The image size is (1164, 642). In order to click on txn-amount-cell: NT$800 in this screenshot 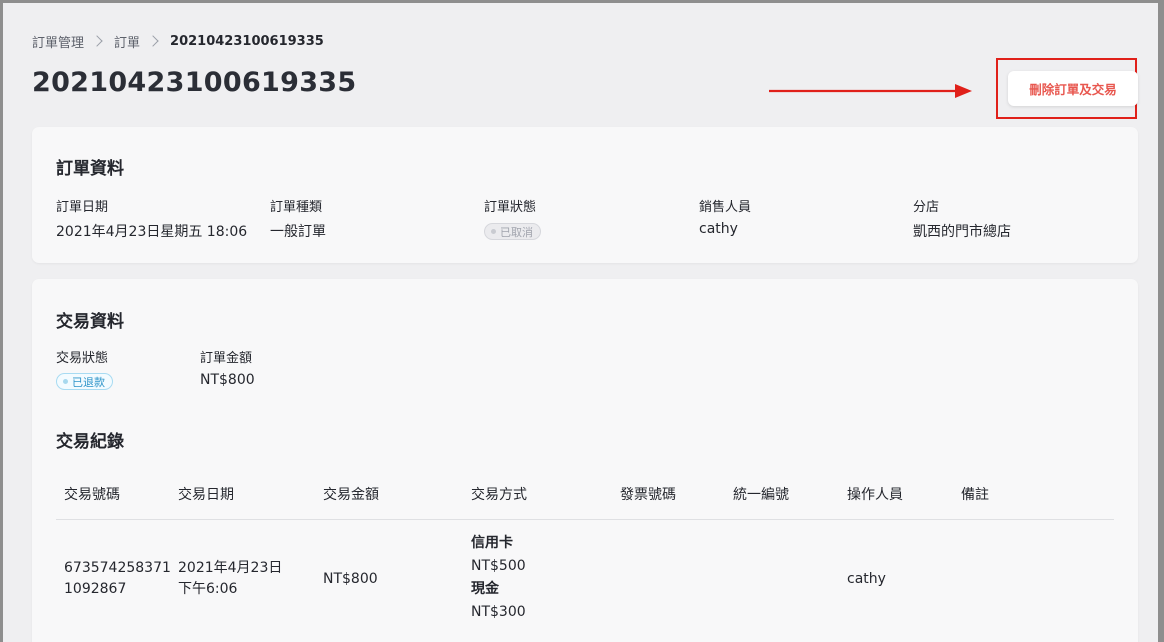, I will do `click(350, 579)`.